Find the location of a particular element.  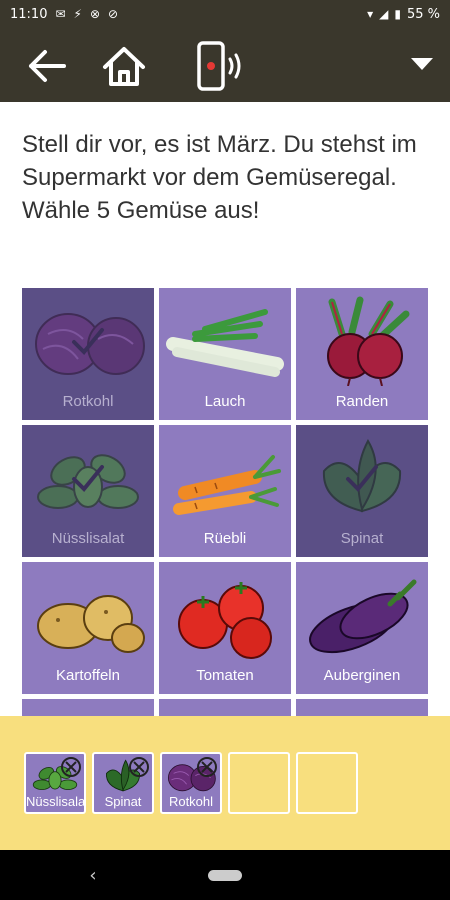

battery-icon: ▮ is located at coordinates (397, 14).